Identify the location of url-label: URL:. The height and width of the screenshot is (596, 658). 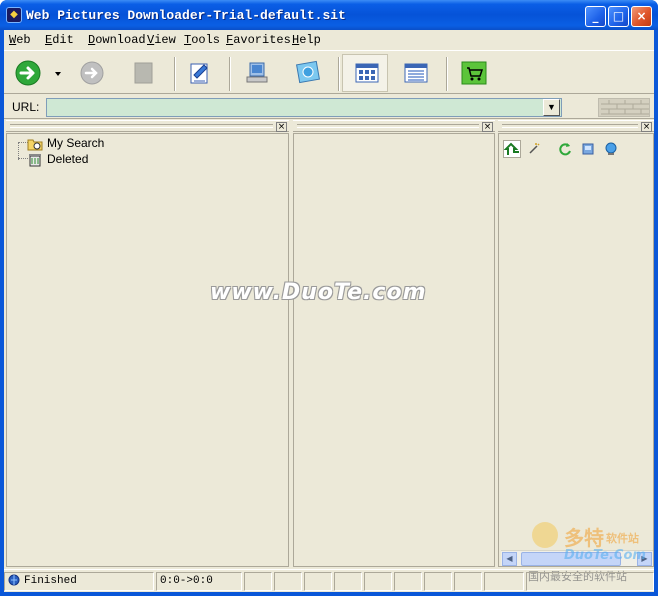
(26, 107).